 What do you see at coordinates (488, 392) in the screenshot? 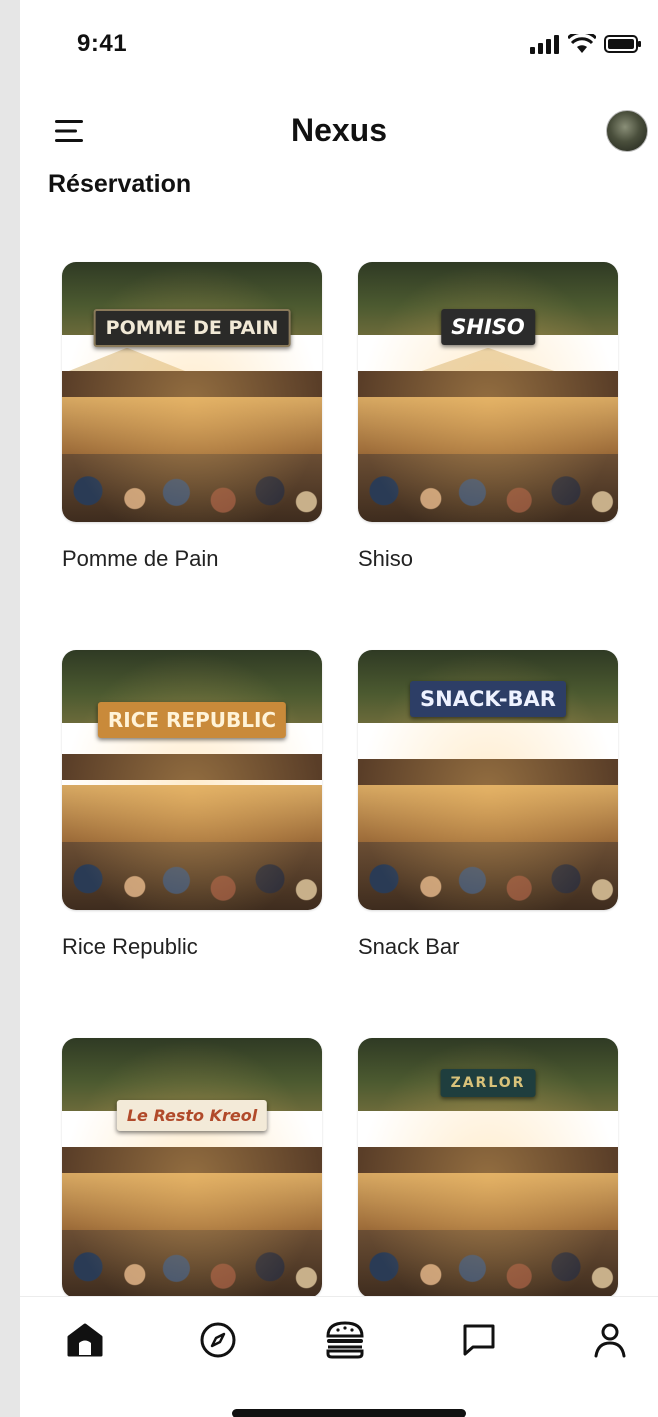
I see `restaurant-thumbnail: SHISO` at bounding box center [488, 392].